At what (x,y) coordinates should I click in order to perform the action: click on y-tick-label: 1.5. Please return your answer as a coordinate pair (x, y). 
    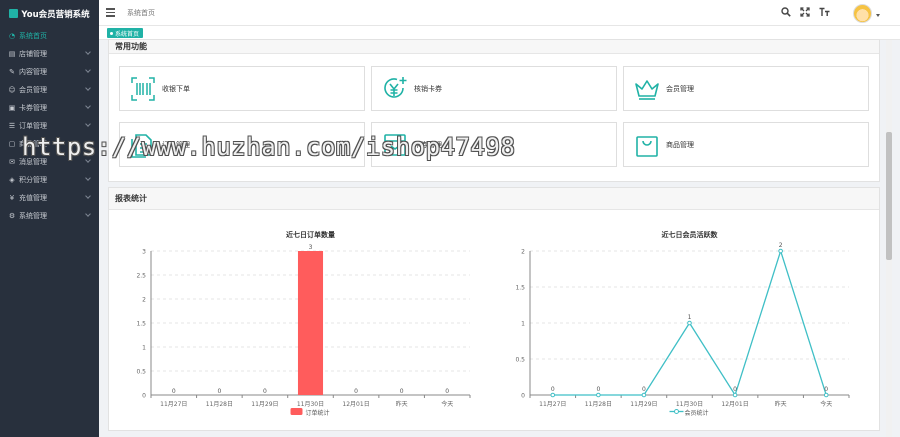
    Looking at the image, I should click on (141, 324).